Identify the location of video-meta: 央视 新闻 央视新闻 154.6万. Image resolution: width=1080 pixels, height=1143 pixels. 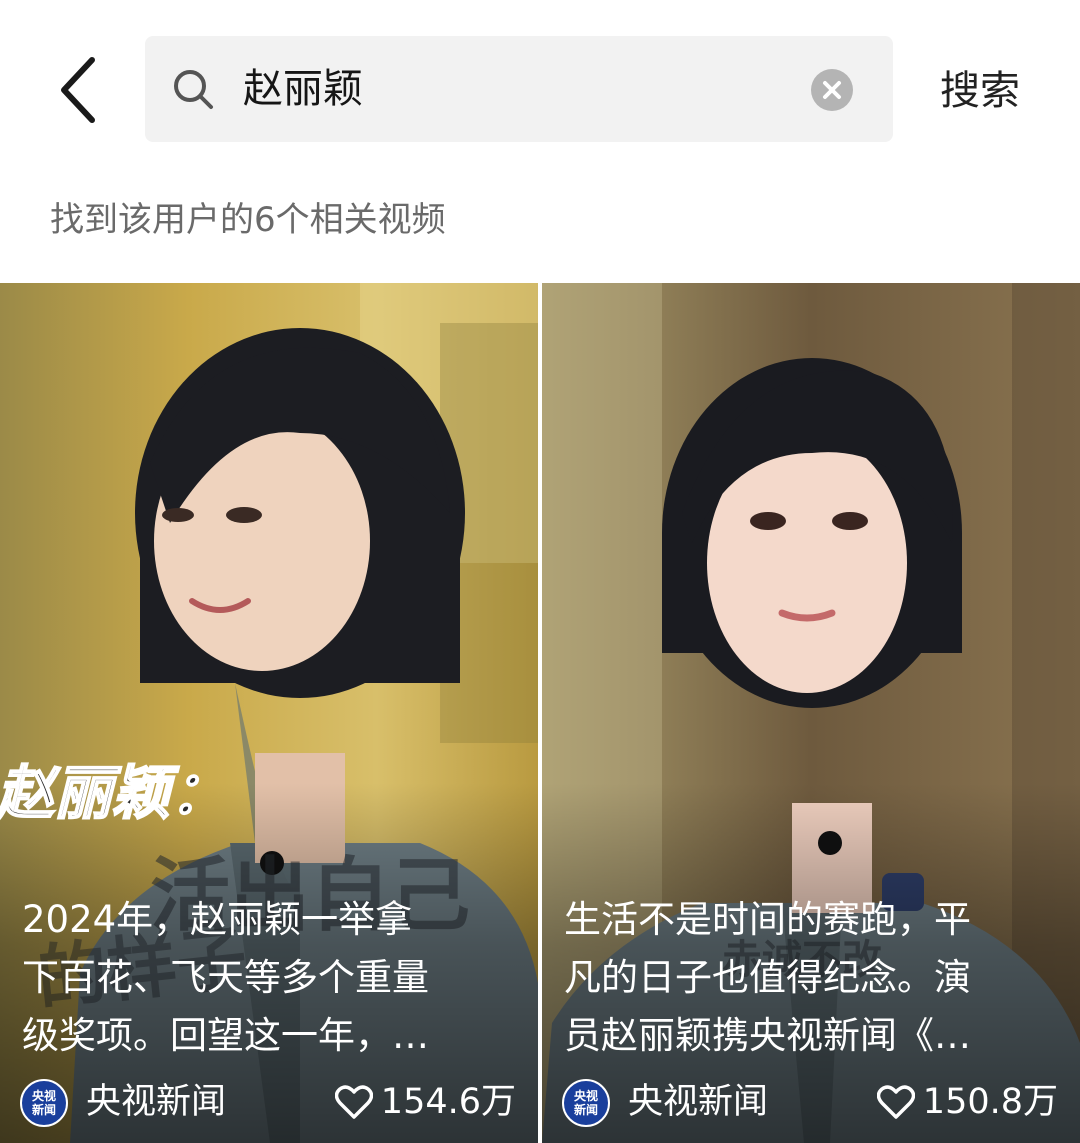
(270, 1101).